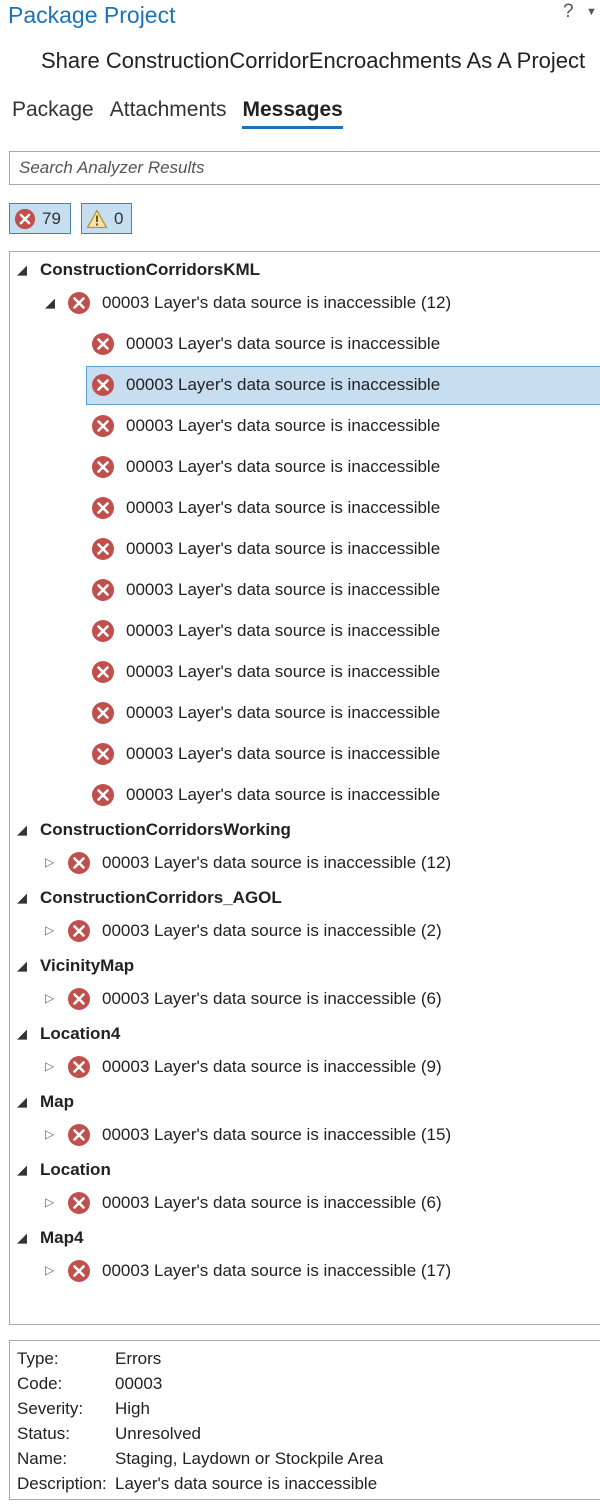  I want to click on tab-package: Package, so click(53, 113).